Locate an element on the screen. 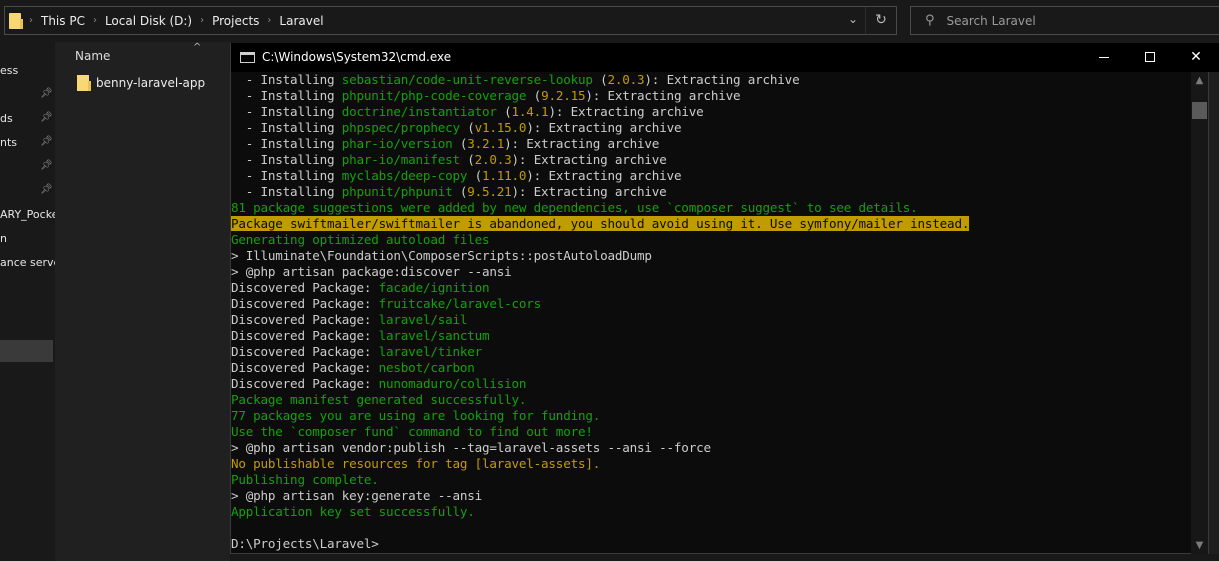 Image resolution: width=1219 pixels, height=561 pixels. console-text: Package manifest generated successfully. is located at coordinates (379, 399).